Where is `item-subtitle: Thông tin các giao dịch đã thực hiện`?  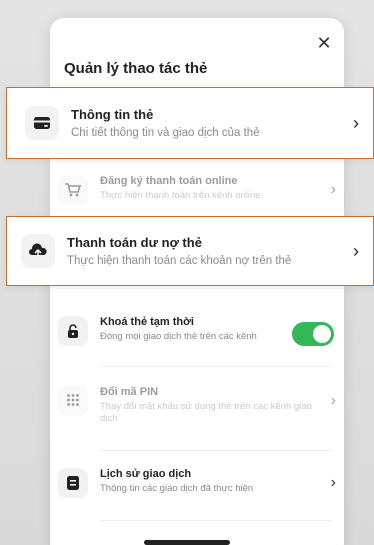 item-subtitle: Thông tin các giao dịch đã thực hiện is located at coordinates (177, 488).